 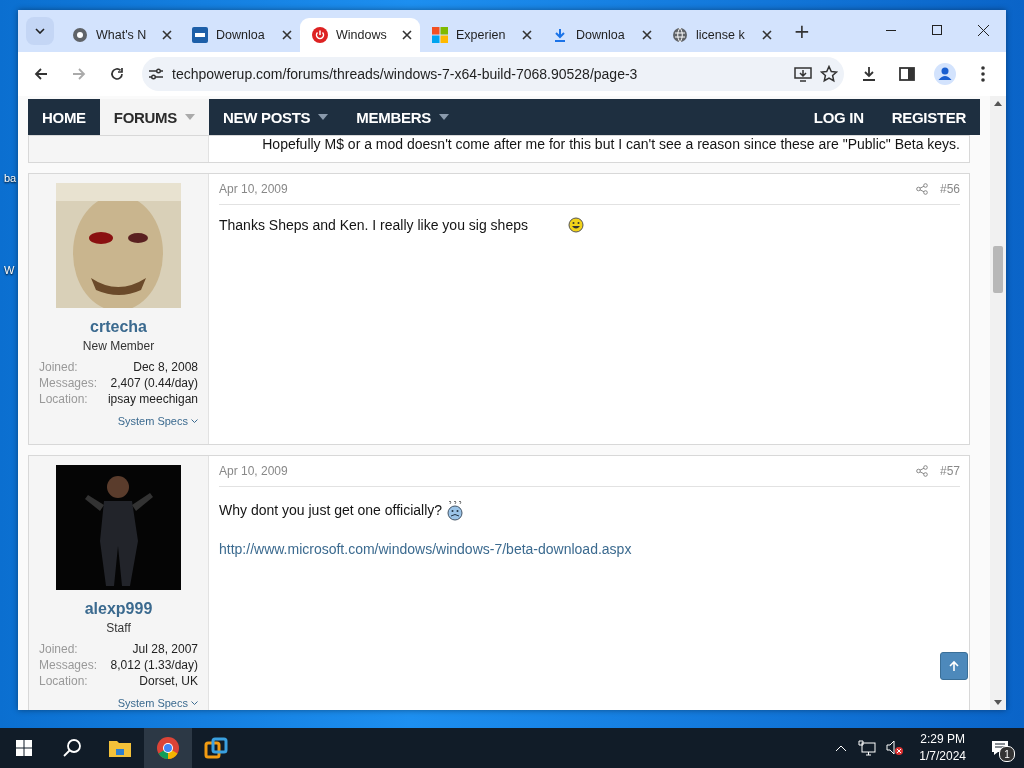 What do you see at coordinates (164, 649) in the screenshot?
I see `stat-value: Jul 28, 2007` at bounding box center [164, 649].